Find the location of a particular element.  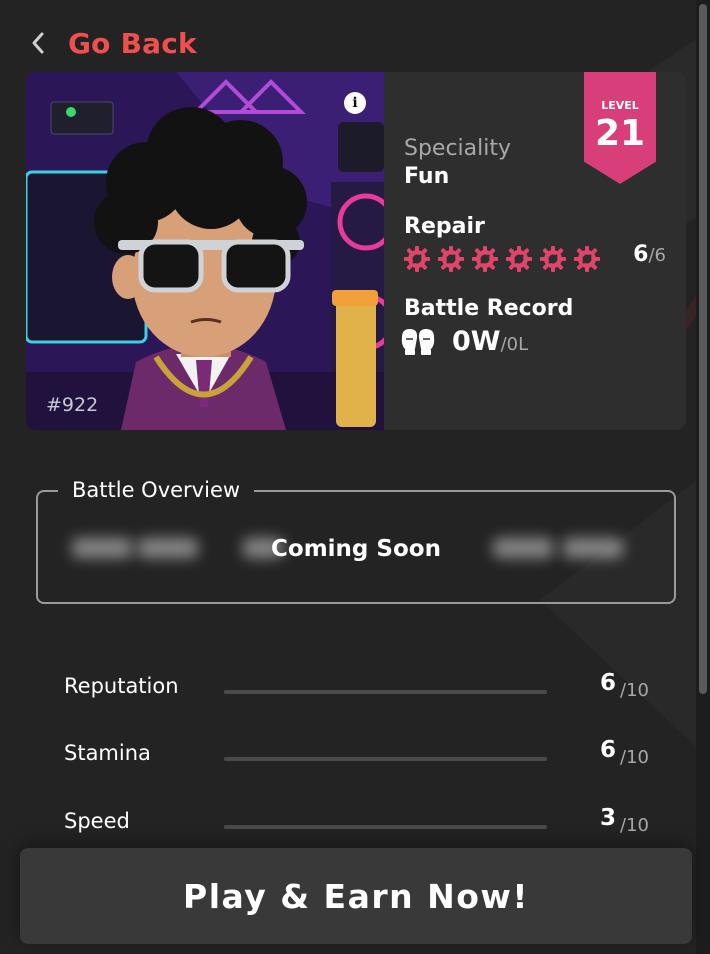

battle-overview-panel: Battle Overview Coming Soon is located at coordinates (356, 541).